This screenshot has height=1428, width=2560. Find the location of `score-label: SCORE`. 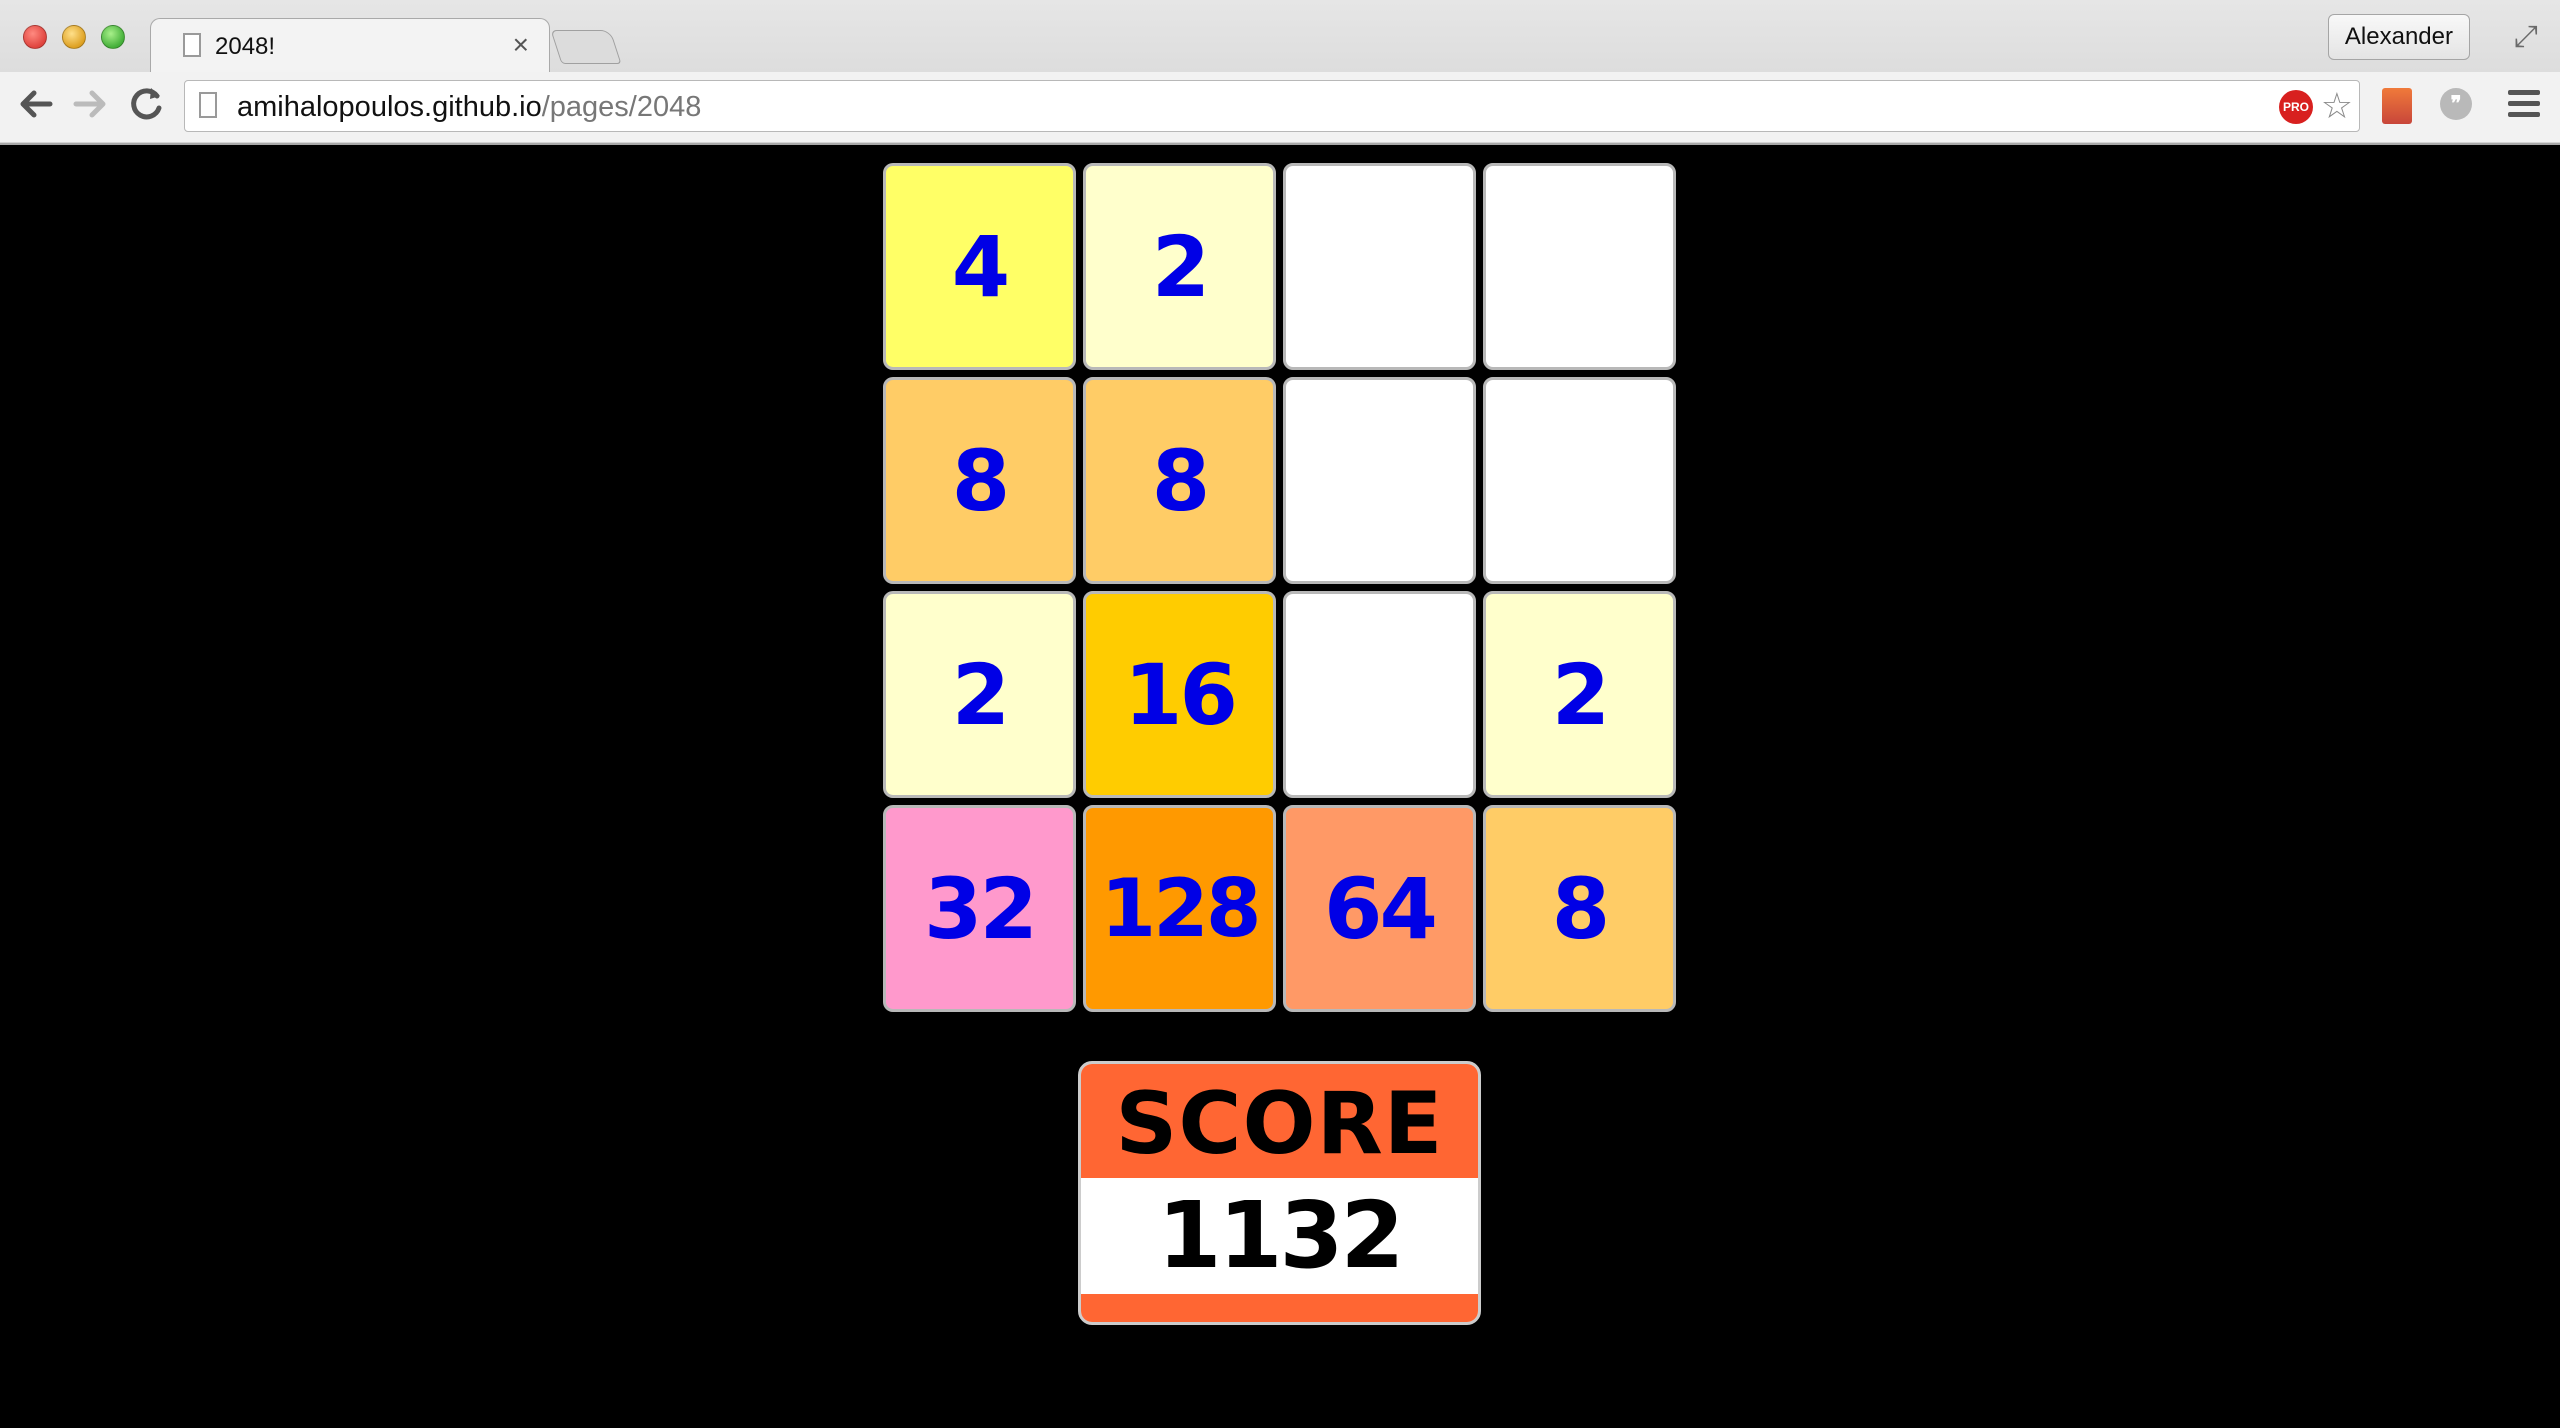

score-label: SCORE is located at coordinates (1279, 1121).